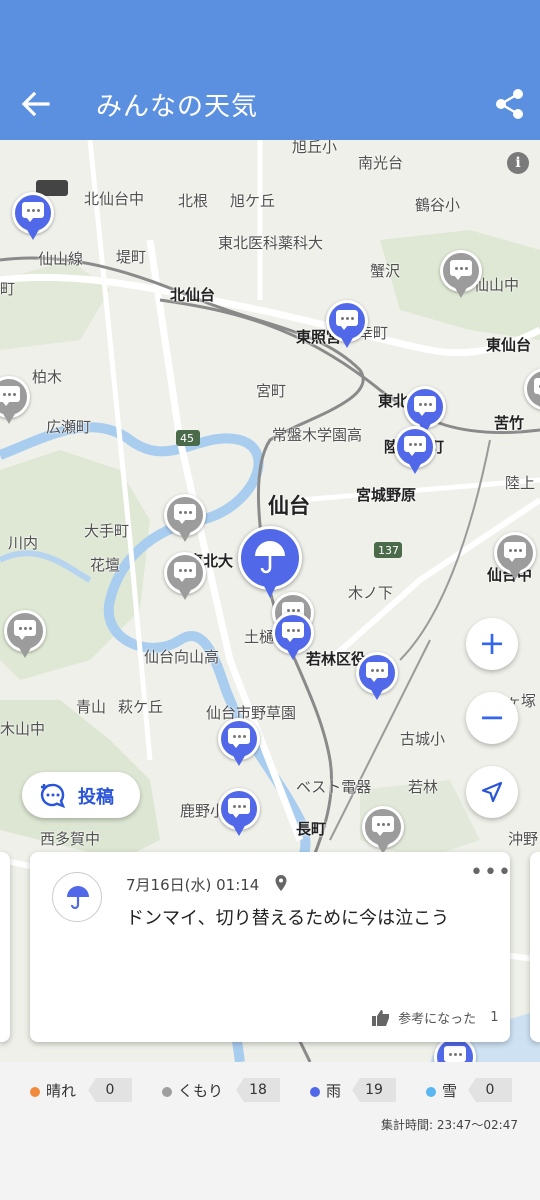  What do you see at coordinates (518, 163) in the screenshot?
I see `map-info-icon: i` at bounding box center [518, 163].